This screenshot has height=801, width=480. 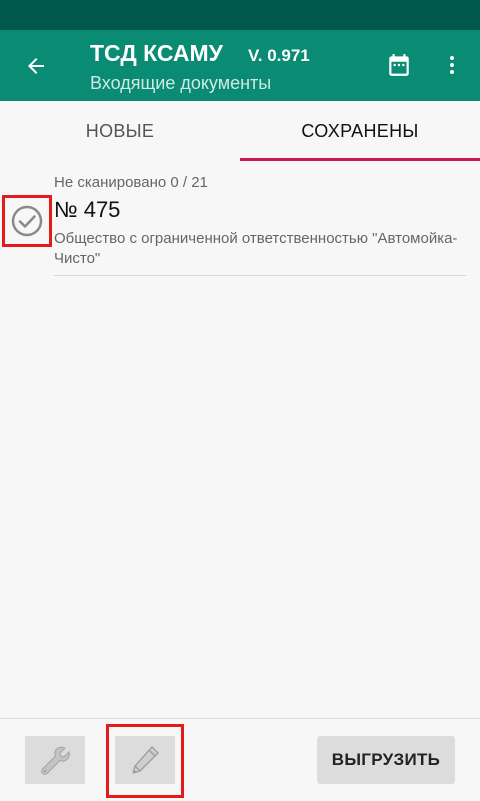 I want to click on tab-new: НОВЫЕ, so click(x=120, y=131).